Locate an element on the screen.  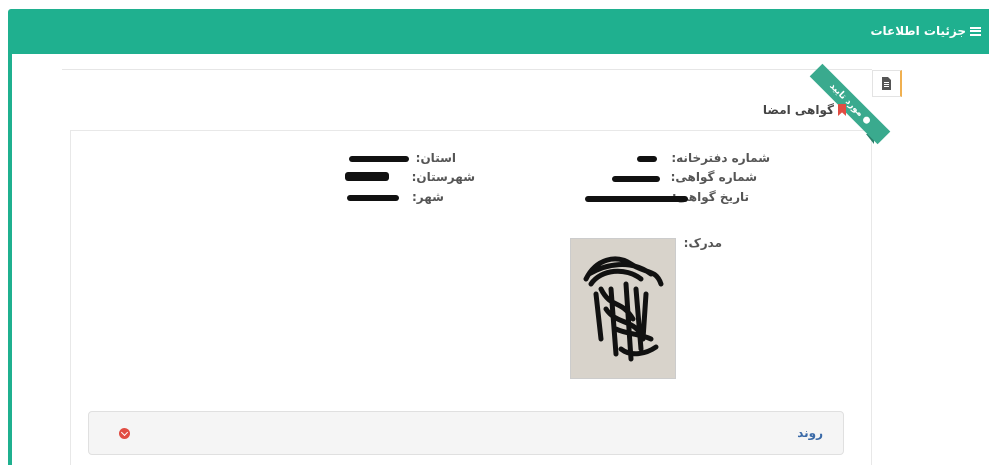
section-title: گواهی امضا is located at coordinates (804, 110).